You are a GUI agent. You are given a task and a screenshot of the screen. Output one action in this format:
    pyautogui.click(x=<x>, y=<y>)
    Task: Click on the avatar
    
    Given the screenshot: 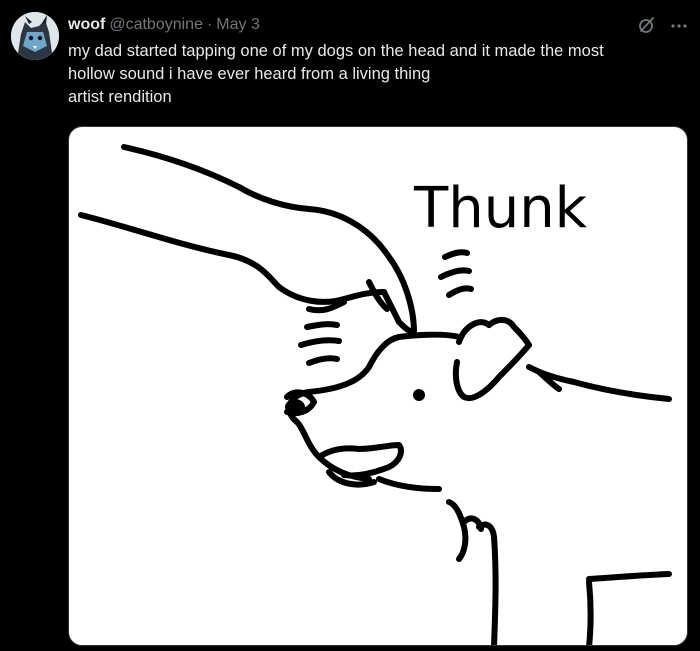 What is the action you would take?
    pyautogui.click(x=35, y=36)
    